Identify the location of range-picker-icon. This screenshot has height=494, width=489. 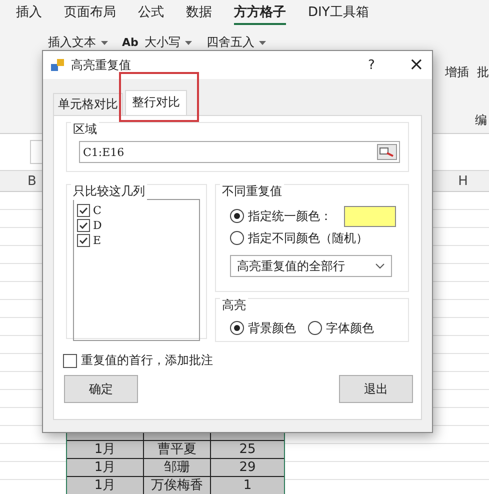
(387, 152).